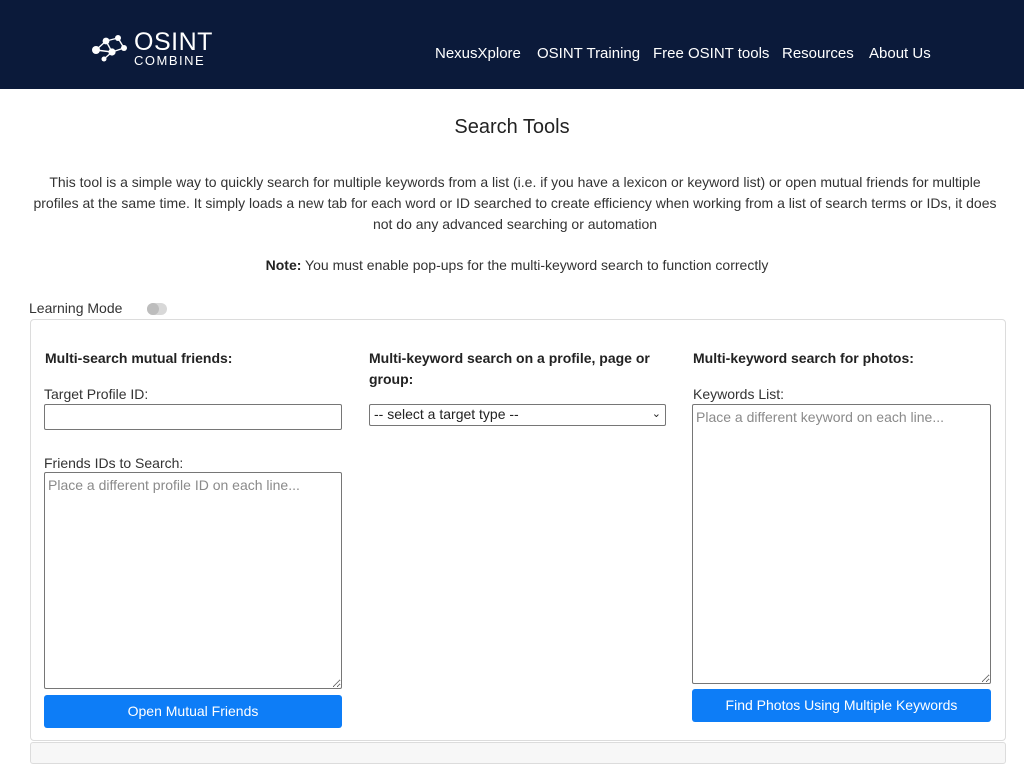 This screenshot has width=1024, height=764. Describe the element at coordinates (446, 414) in the screenshot. I see `target-type-selected-value: -- select a target type --` at that location.